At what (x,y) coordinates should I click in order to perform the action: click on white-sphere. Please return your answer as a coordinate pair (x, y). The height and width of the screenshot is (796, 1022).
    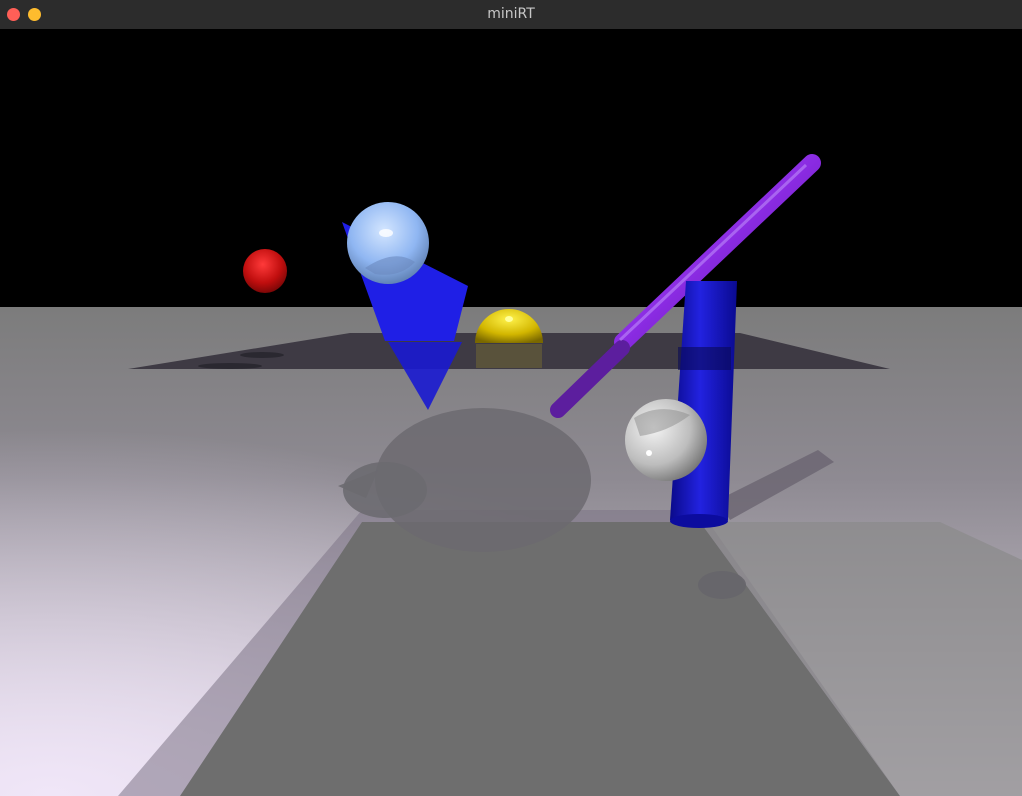
    Looking at the image, I should click on (666, 440).